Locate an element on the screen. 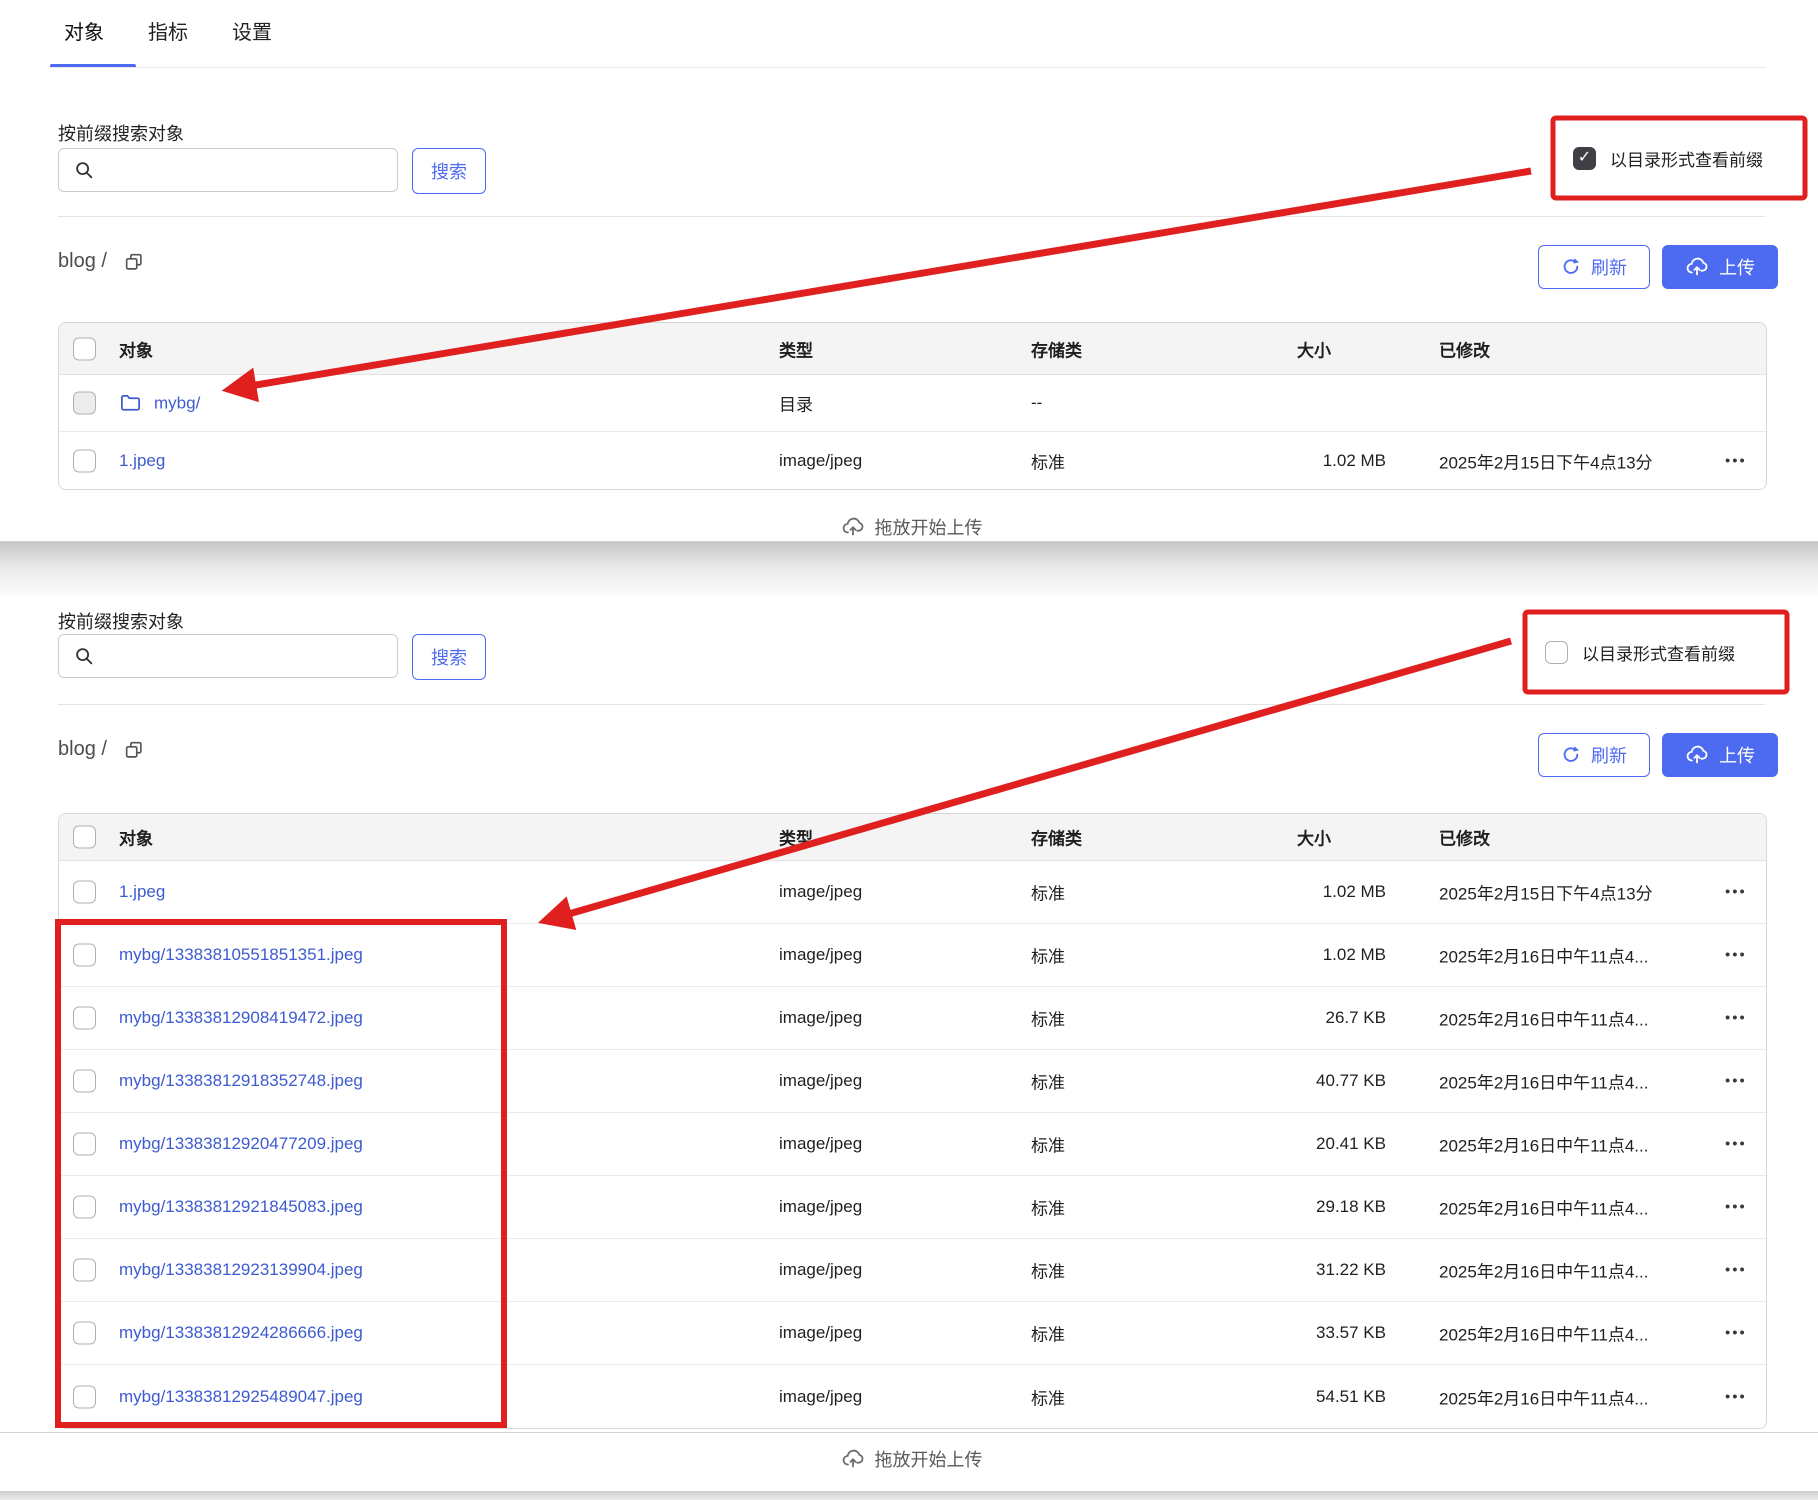 The image size is (1818, 1500). object-link: mybg/13383812923139904.jpeg is located at coordinates (241, 1270).